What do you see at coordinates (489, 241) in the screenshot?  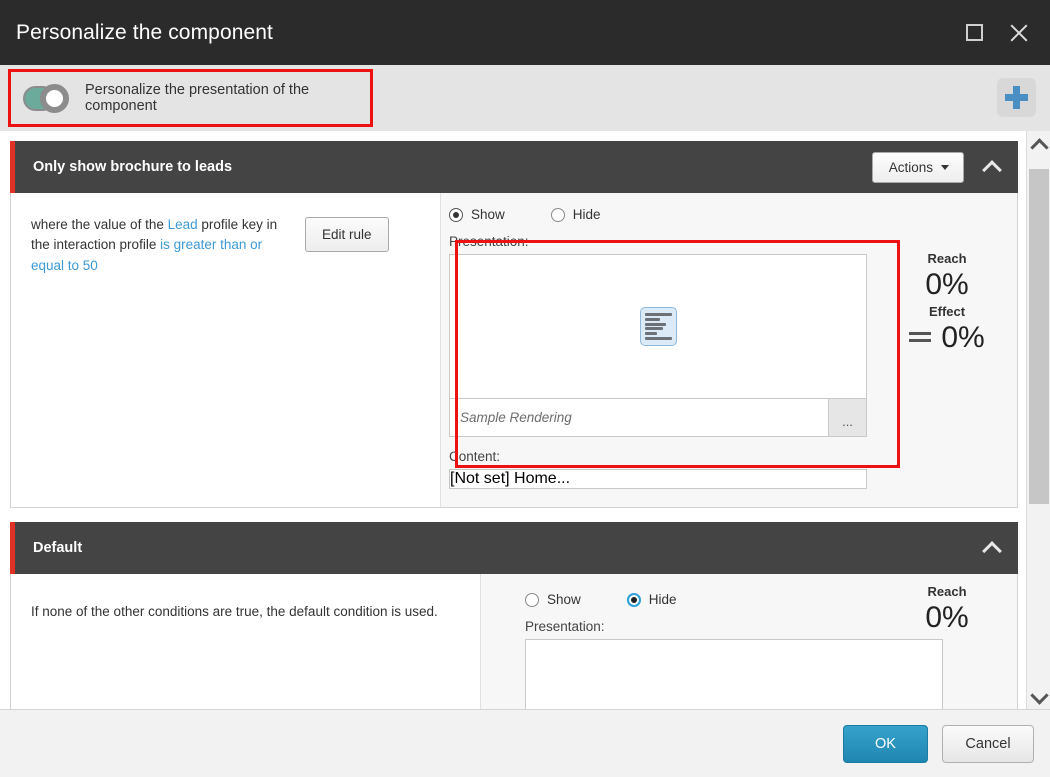 I see `presentation-label: Presentation:` at bounding box center [489, 241].